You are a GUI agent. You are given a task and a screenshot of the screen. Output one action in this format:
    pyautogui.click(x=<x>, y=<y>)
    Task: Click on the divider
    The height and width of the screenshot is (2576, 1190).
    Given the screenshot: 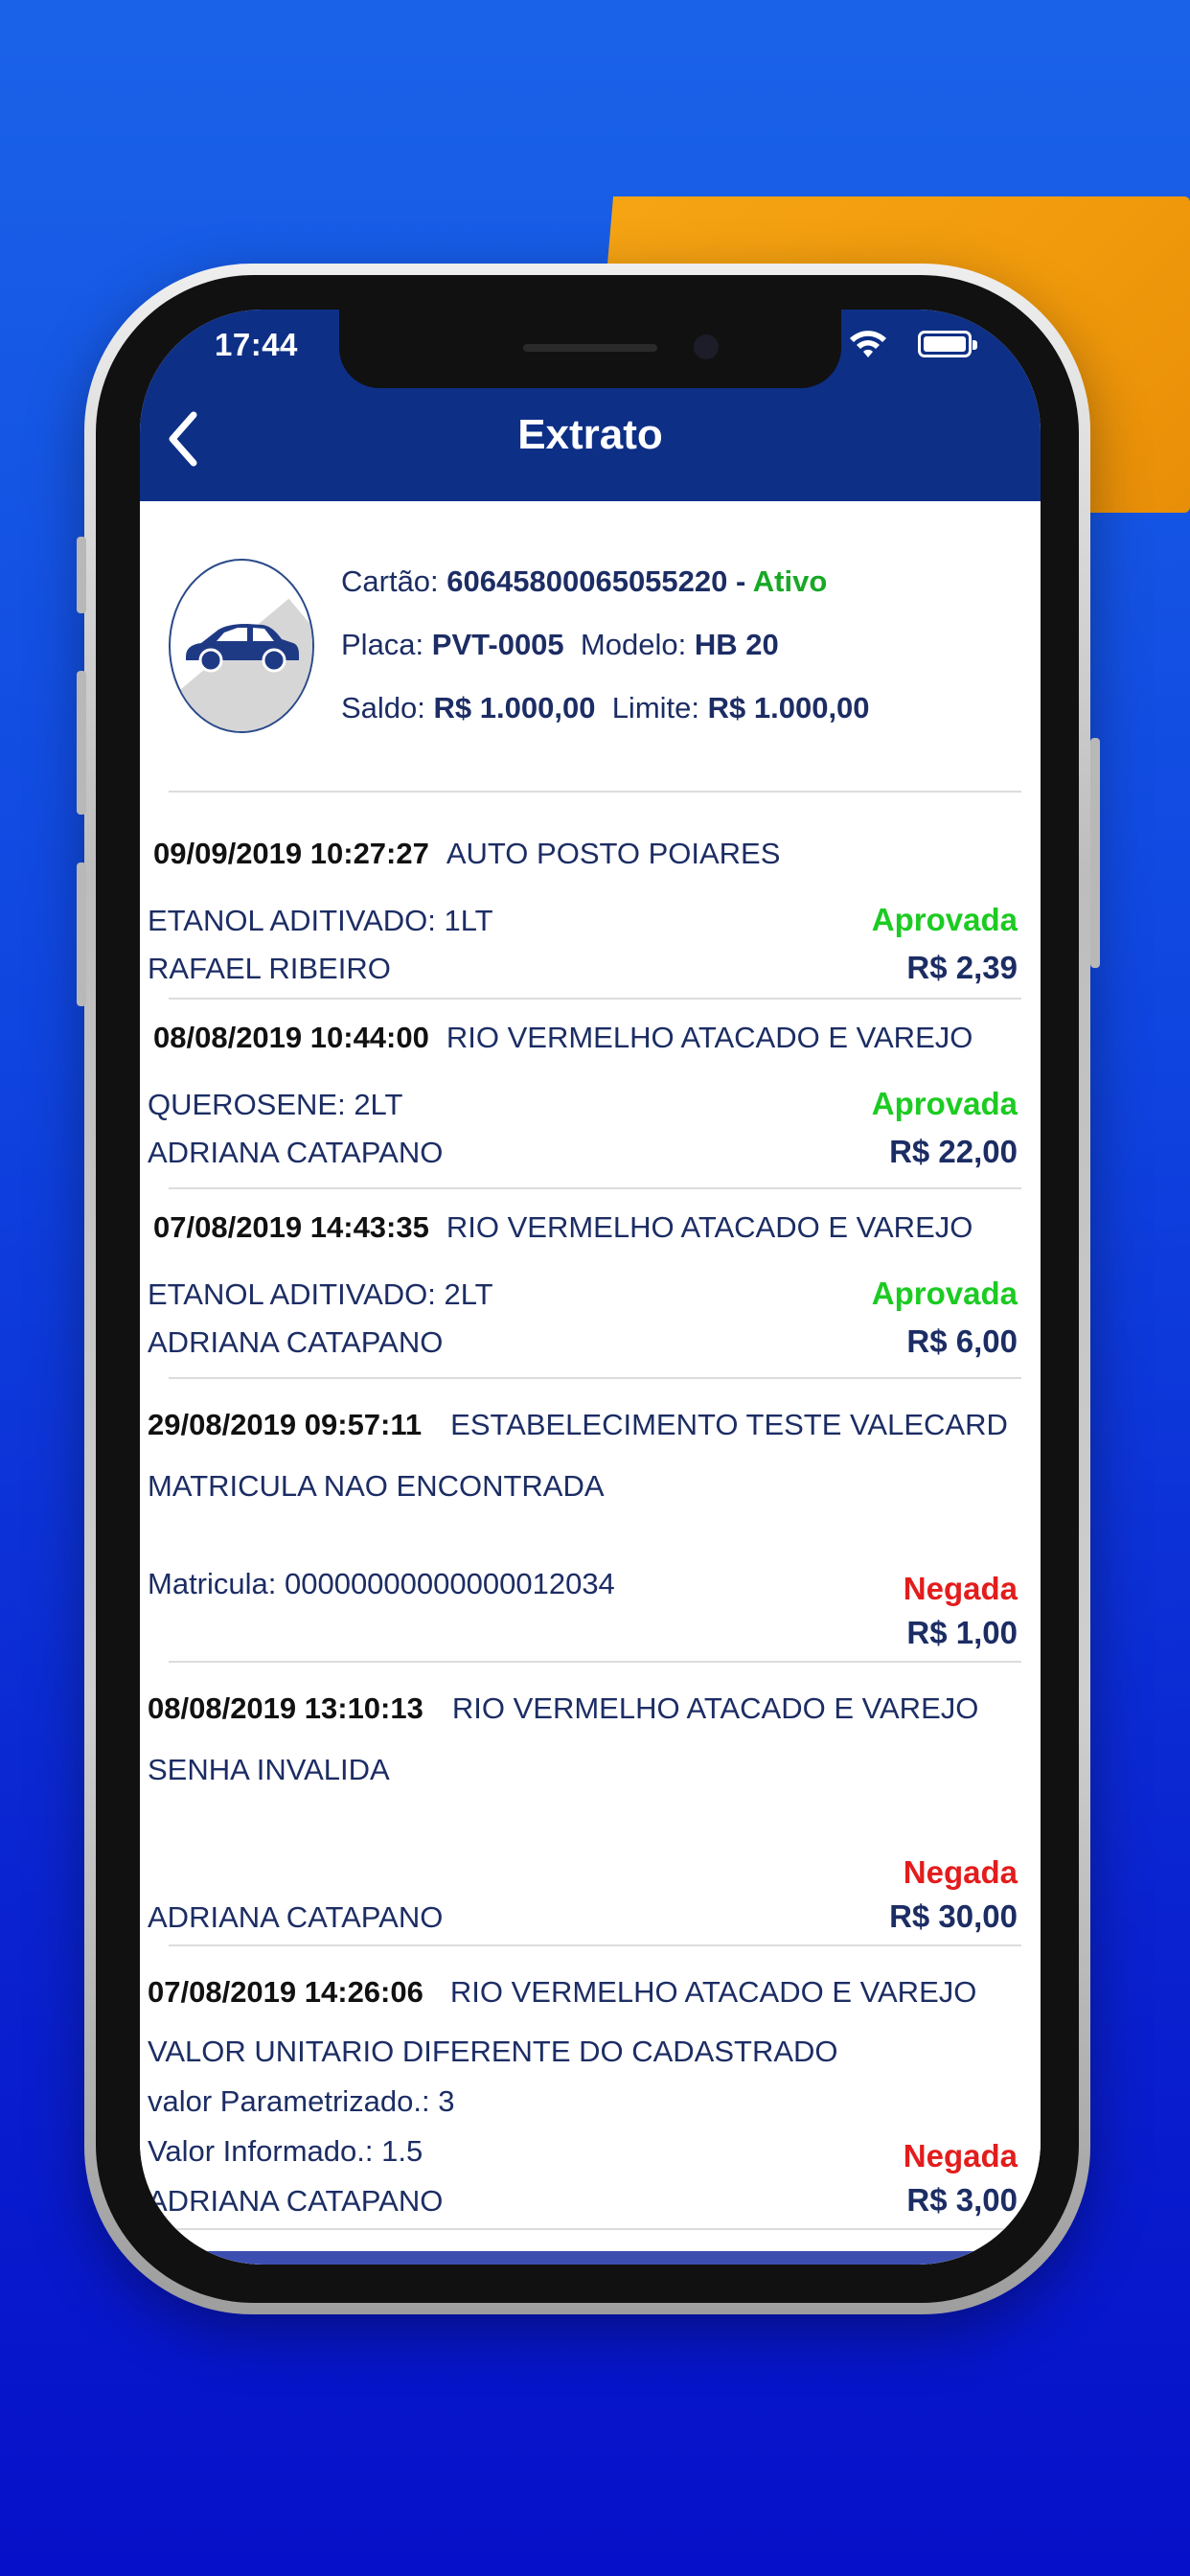 What is the action you would take?
    pyautogui.click(x=595, y=2229)
    